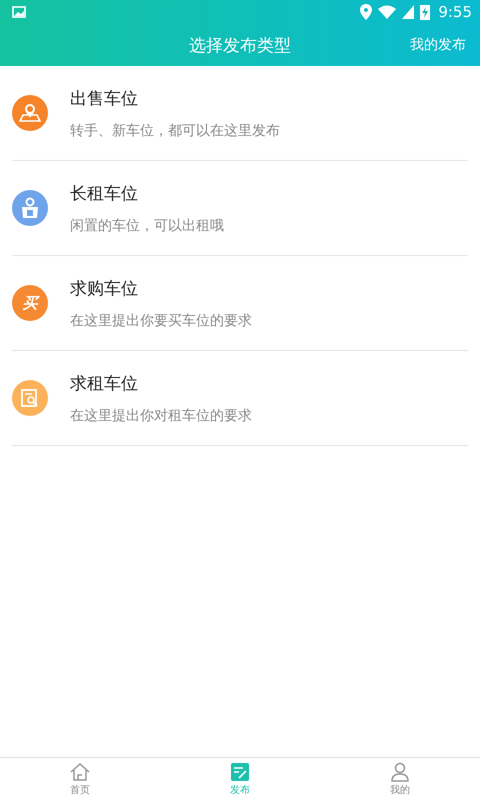 Image resolution: width=480 pixels, height=800 pixels. I want to click on option-title: 求租车位, so click(104, 383).